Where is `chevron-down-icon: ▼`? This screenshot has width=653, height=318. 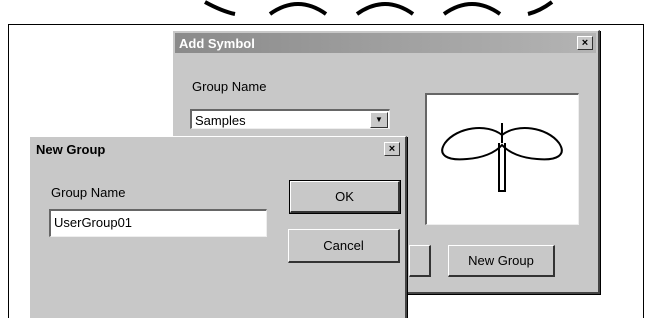 chevron-down-icon: ▼ is located at coordinates (379, 120).